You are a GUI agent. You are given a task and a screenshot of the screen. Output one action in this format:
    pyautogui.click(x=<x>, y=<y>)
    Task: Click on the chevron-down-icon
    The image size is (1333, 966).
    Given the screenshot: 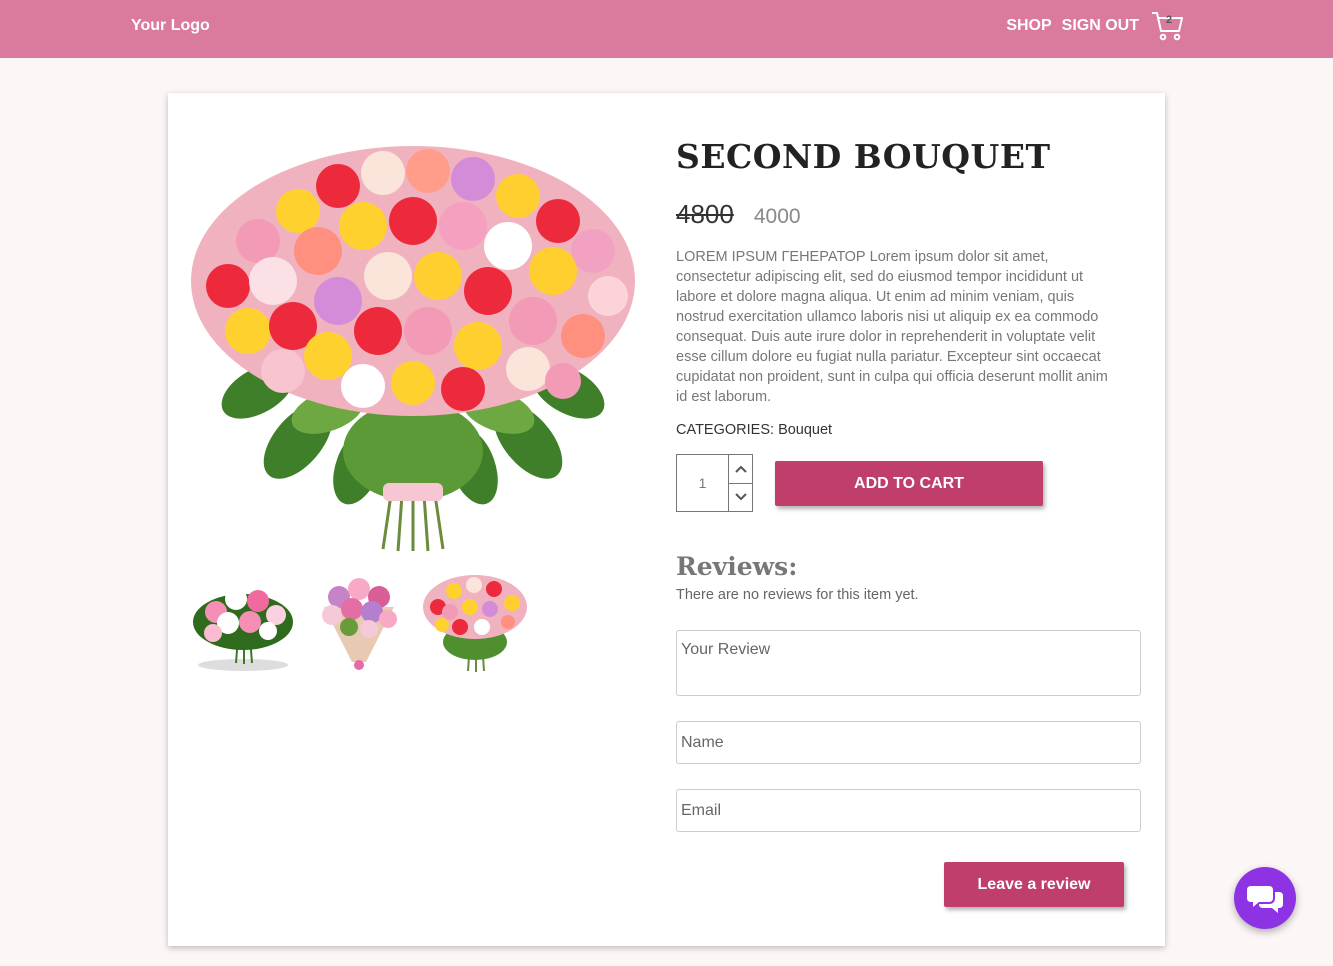 What is the action you would take?
    pyautogui.click(x=740, y=497)
    